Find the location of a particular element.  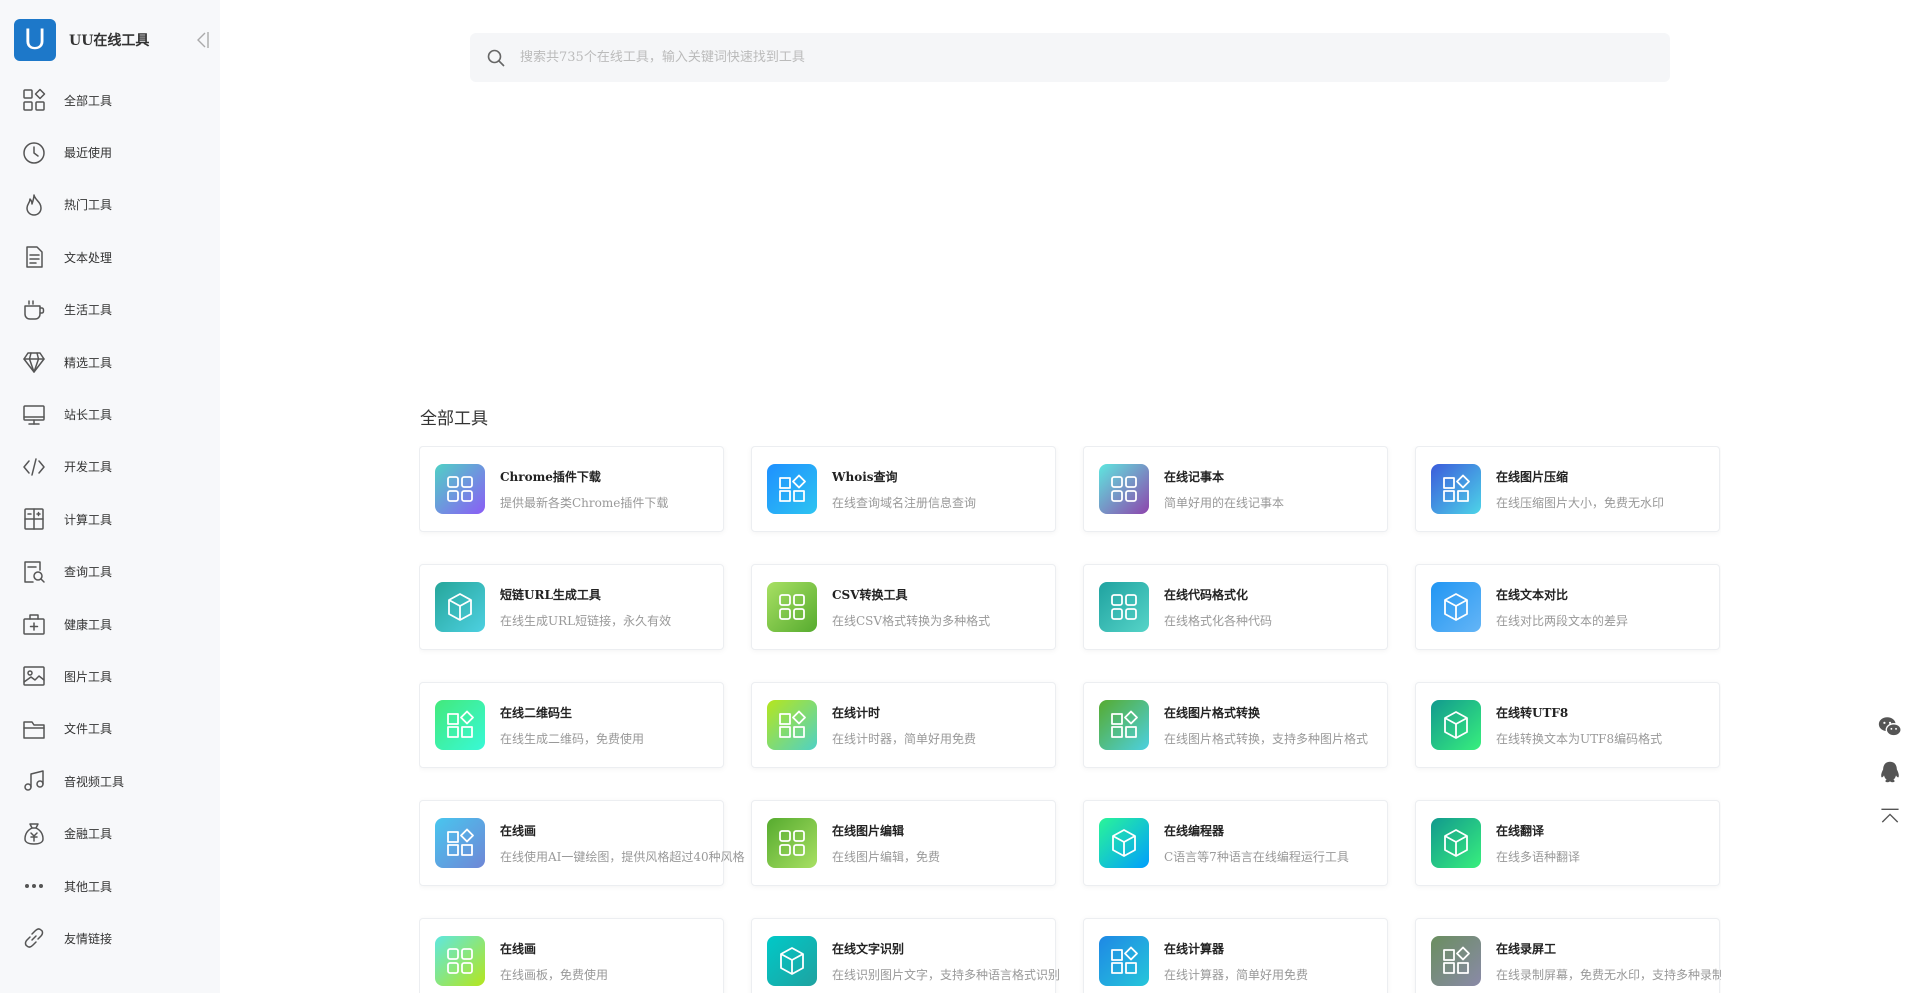

section-title: 全部工具 is located at coordinates (454, 419).